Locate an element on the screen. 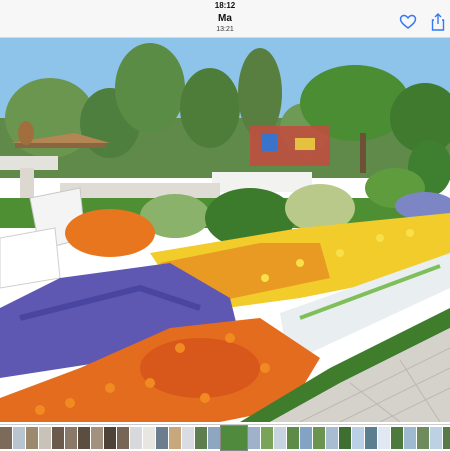  thumbnail-strip is located at coordinates (225, 437).